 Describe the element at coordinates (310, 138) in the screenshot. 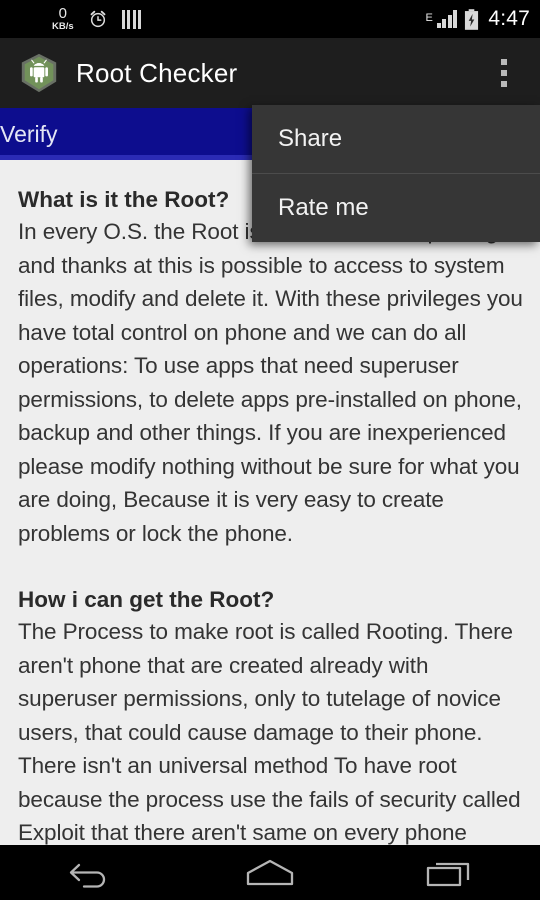

I see `menu-item-share-label: Share` at that location.